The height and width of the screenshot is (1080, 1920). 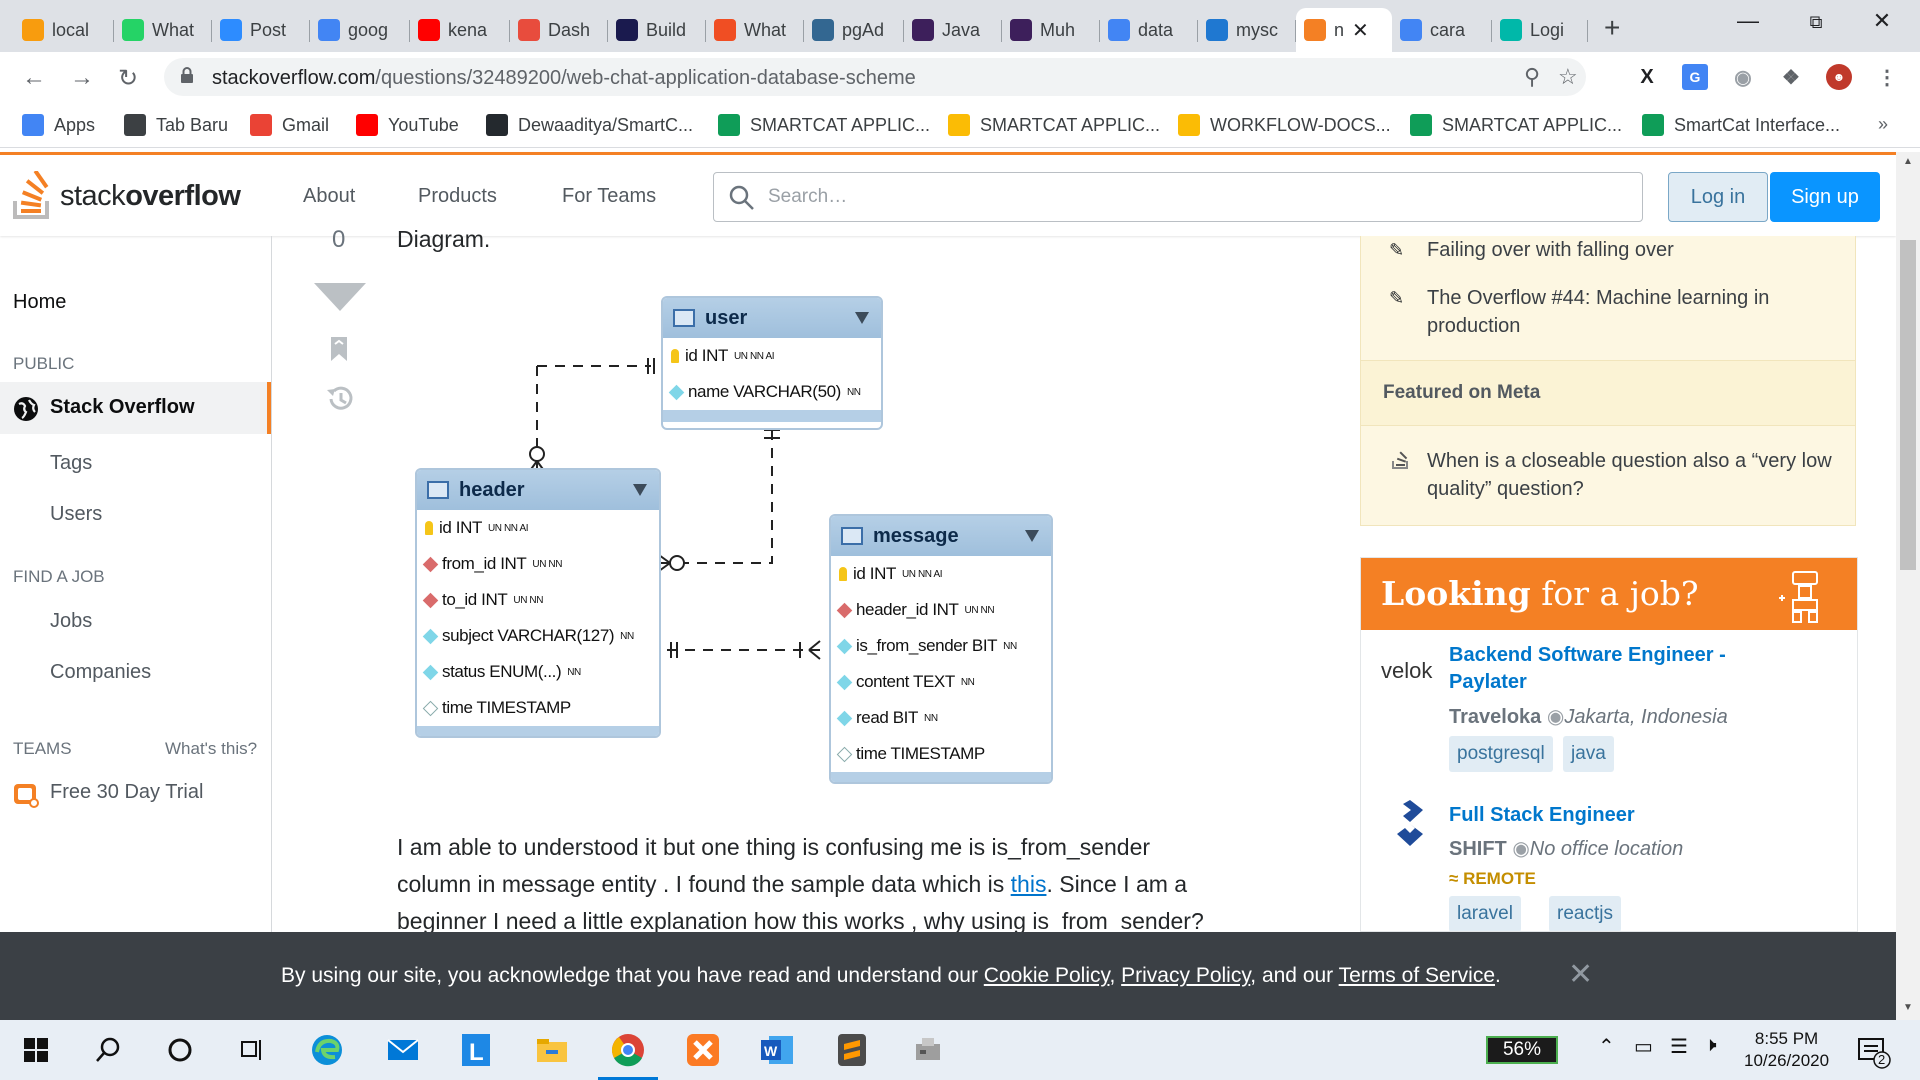 What do you see at coordinates (1695, 77) in the screenshot?
I see `translate-icon: G` at bounding box center [1695, 77].